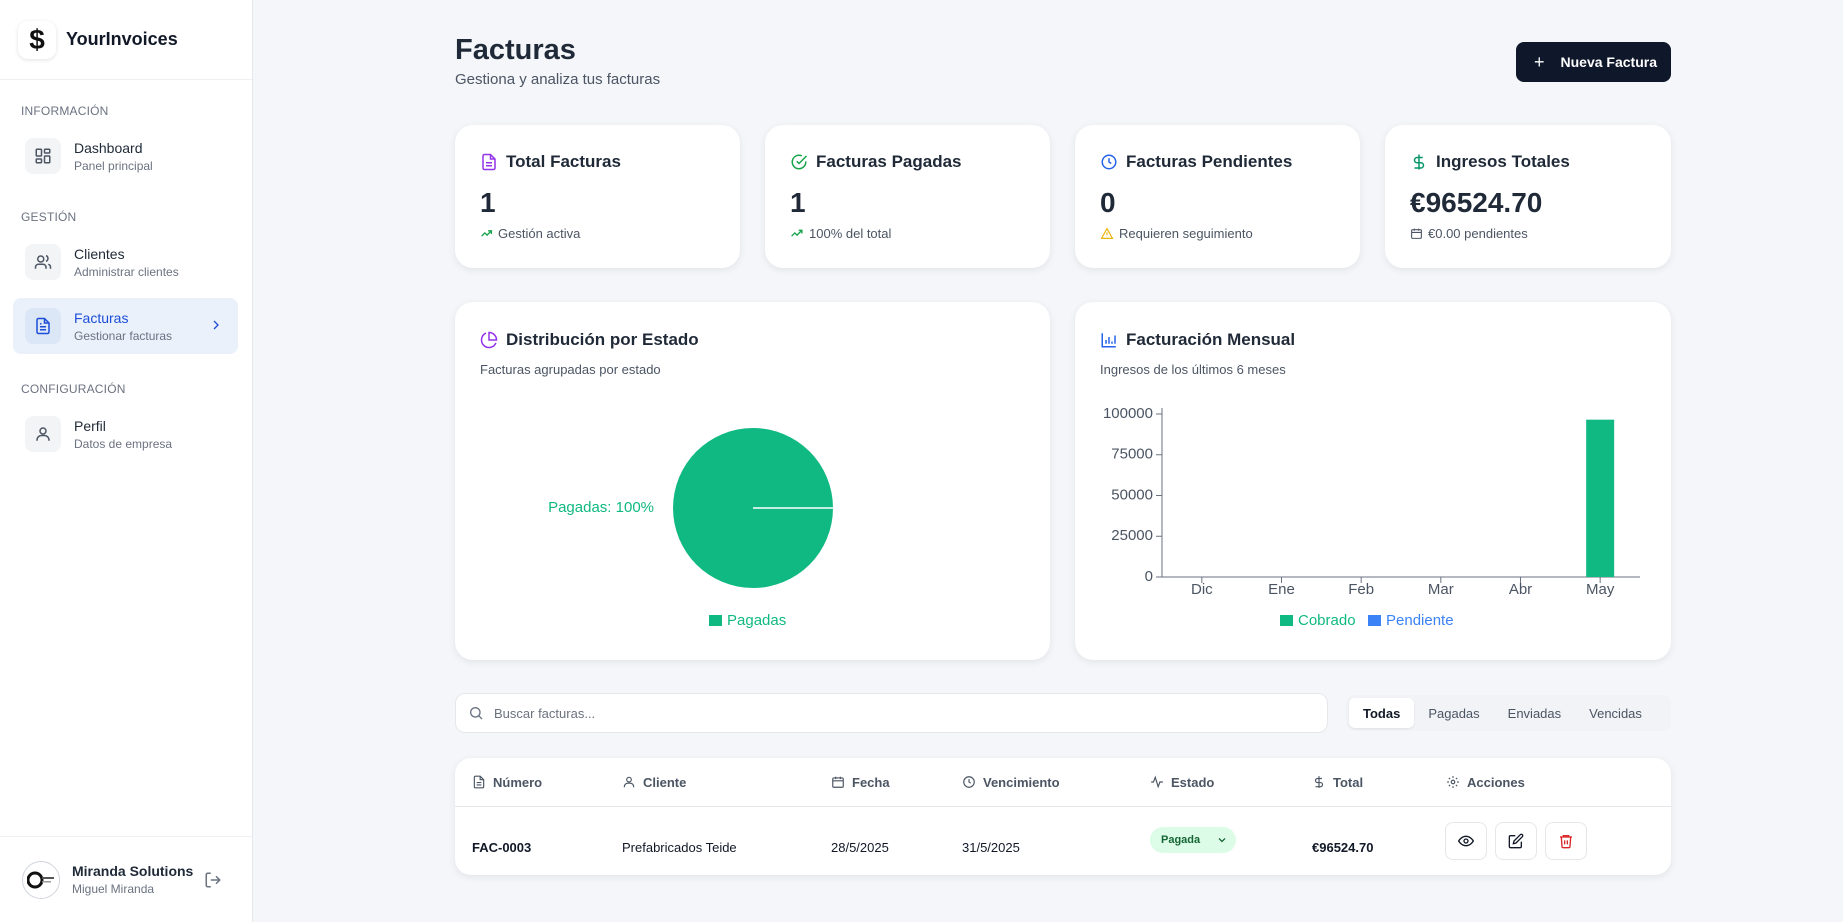  I want to click on stat-value: 0, so click(1108, 202).